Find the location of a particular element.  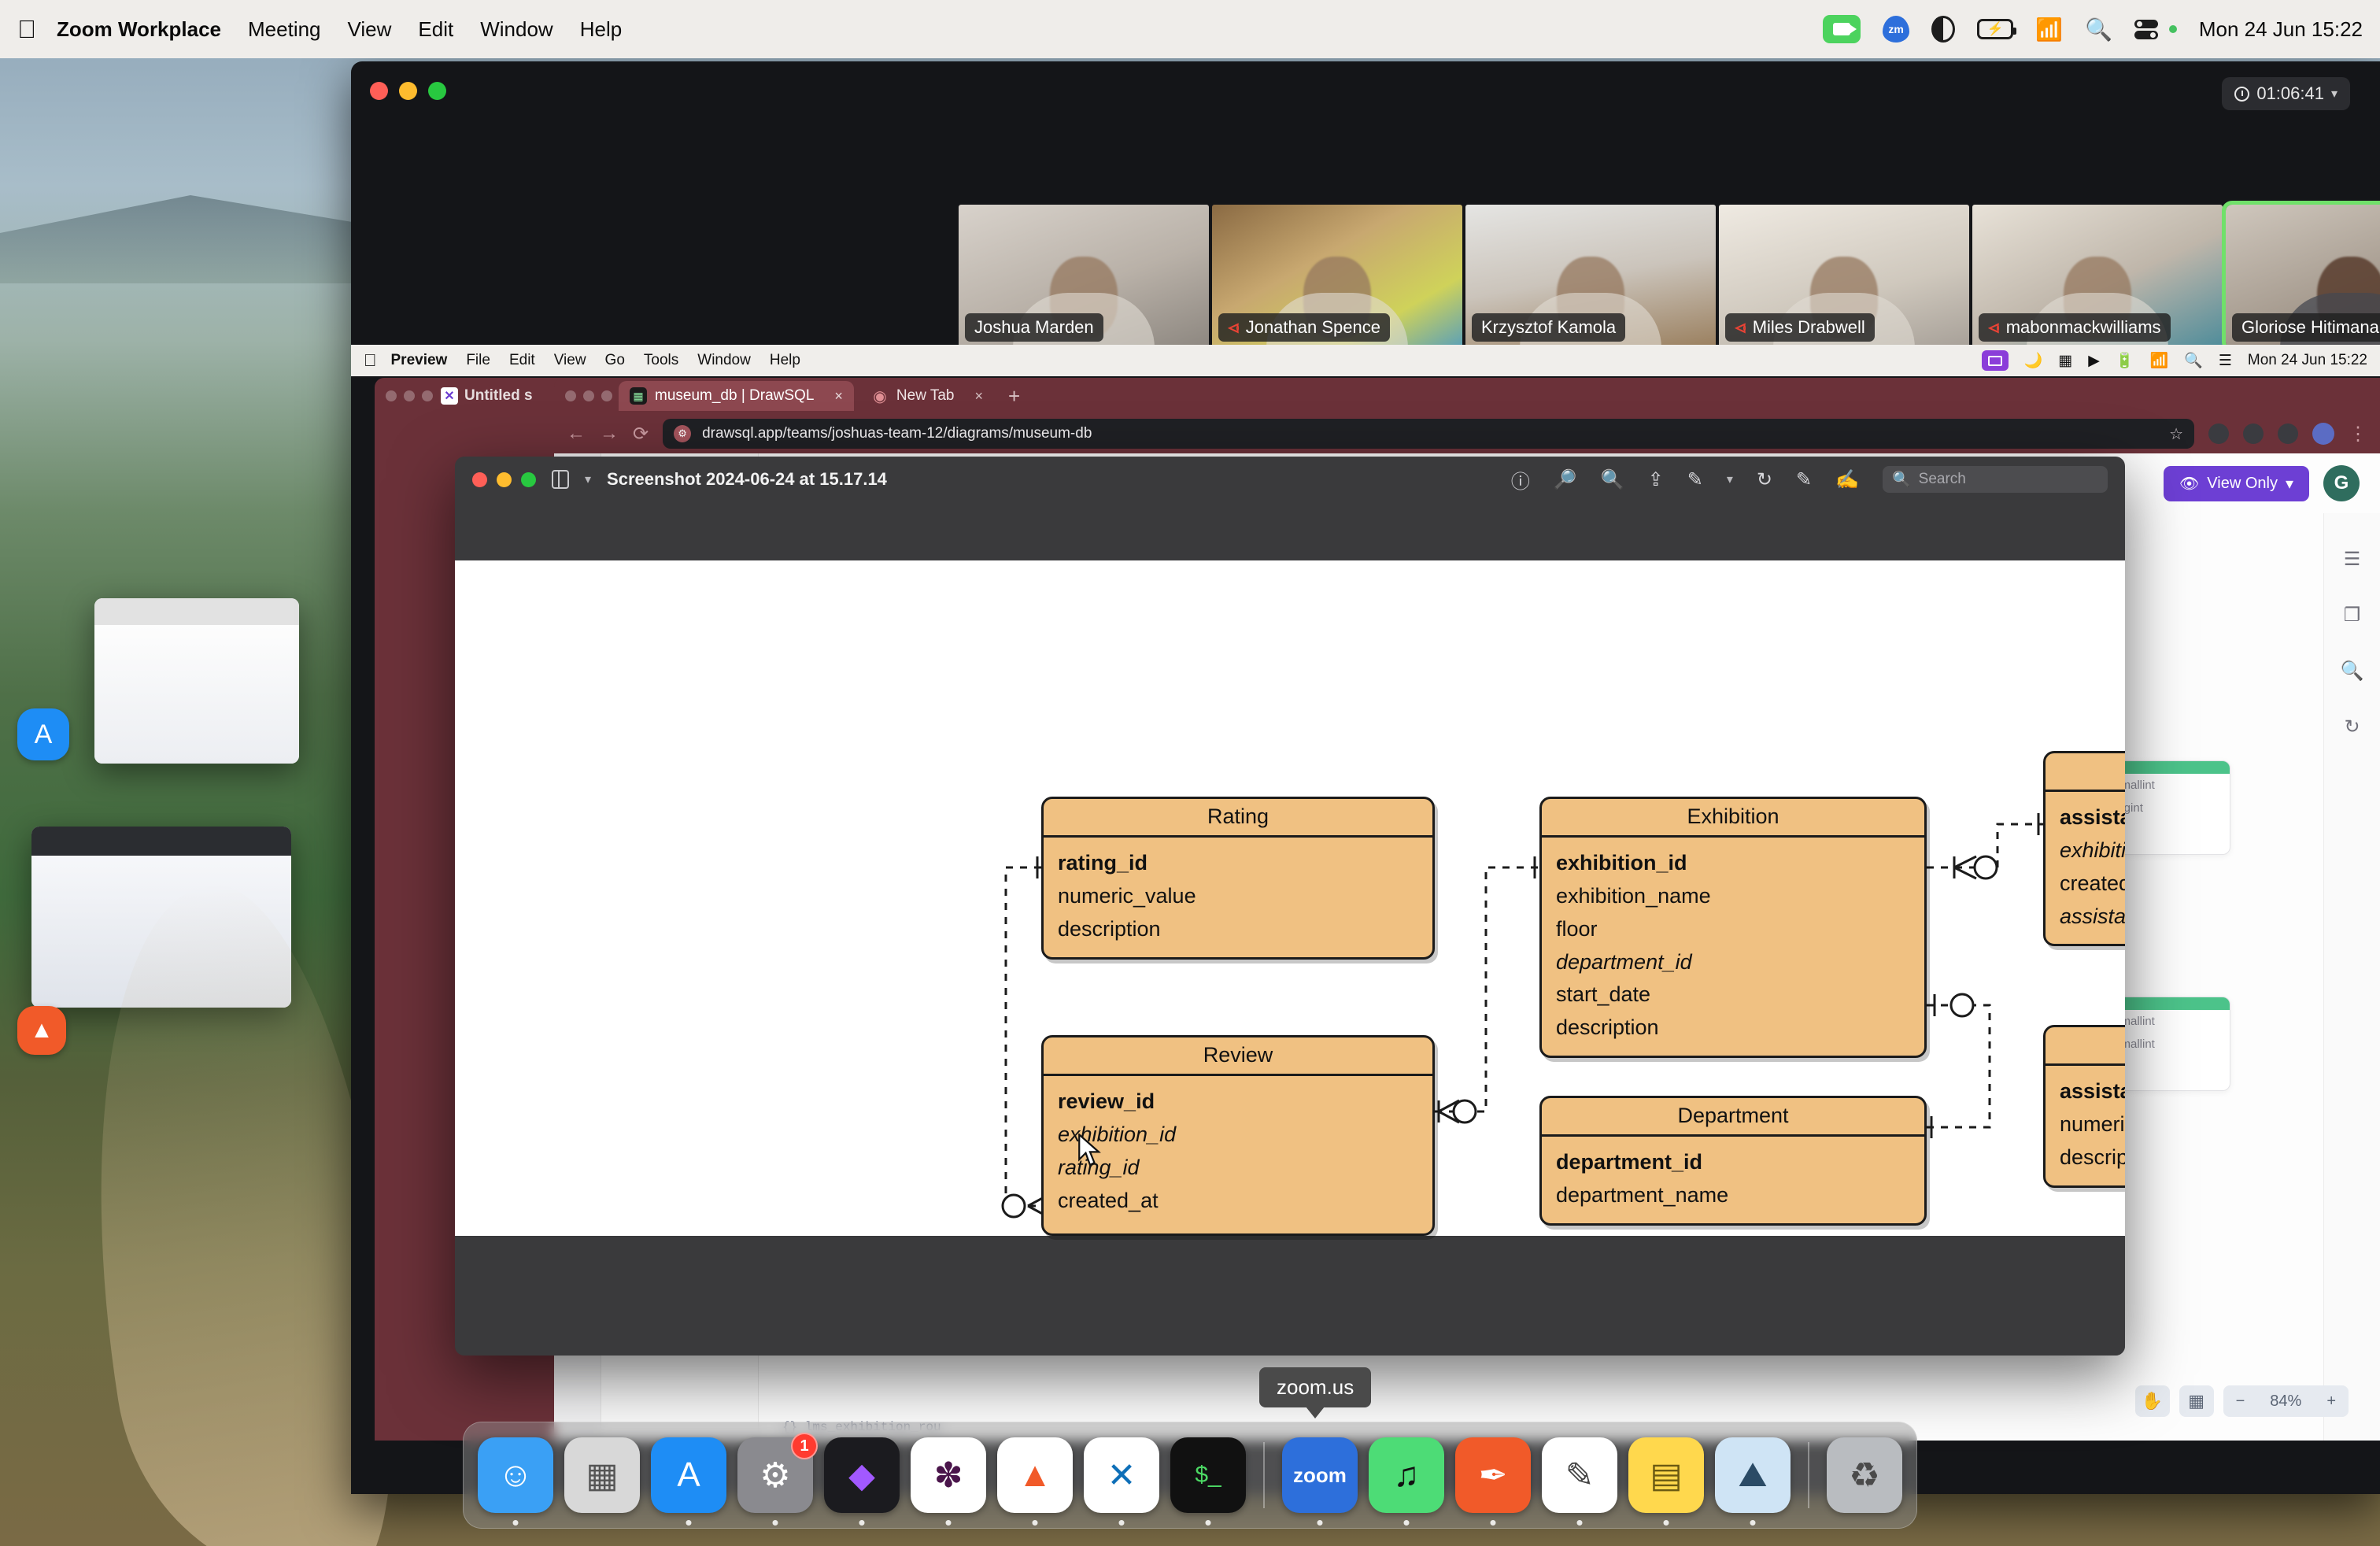

sign-icon: ✍ is located at coordinates (1847, 480).